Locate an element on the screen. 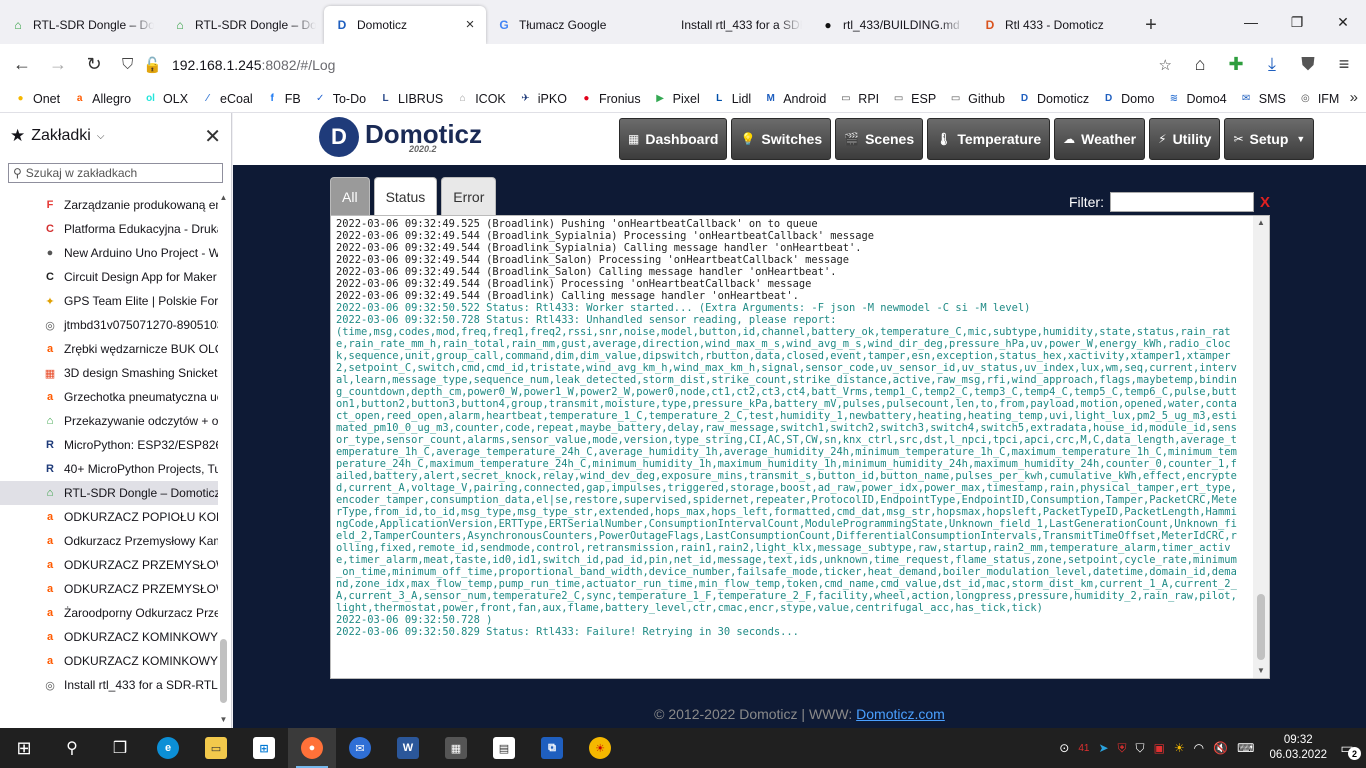 This screenshot has height=768, width=1366. tab-error: Error is located at coordinates (469, 196).